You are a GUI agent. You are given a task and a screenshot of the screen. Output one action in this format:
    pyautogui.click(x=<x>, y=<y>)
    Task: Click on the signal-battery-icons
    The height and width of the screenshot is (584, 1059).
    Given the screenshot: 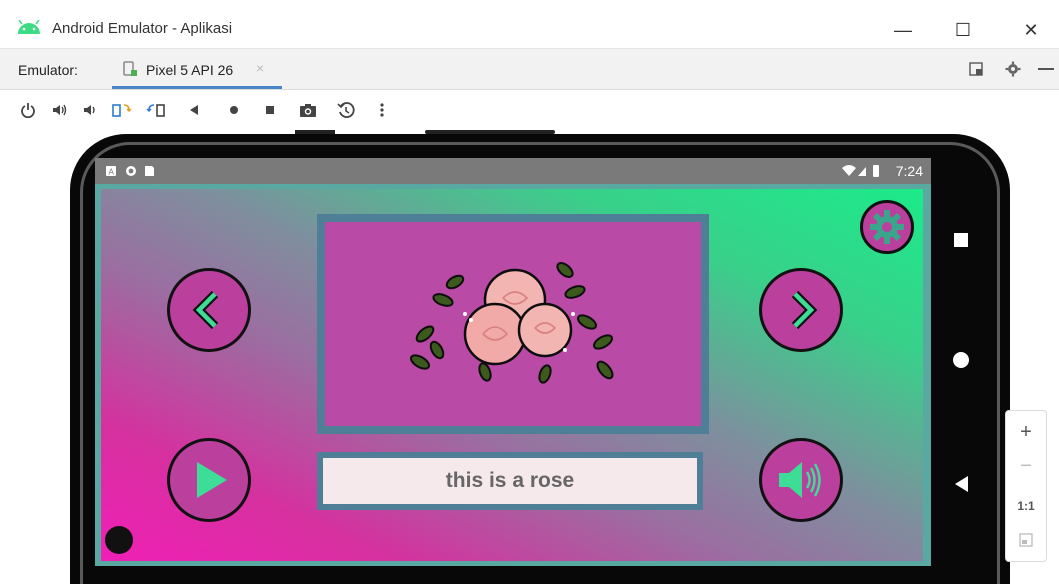 What is the action you would take?
    pyautogui.click(x=860, y=171)
    